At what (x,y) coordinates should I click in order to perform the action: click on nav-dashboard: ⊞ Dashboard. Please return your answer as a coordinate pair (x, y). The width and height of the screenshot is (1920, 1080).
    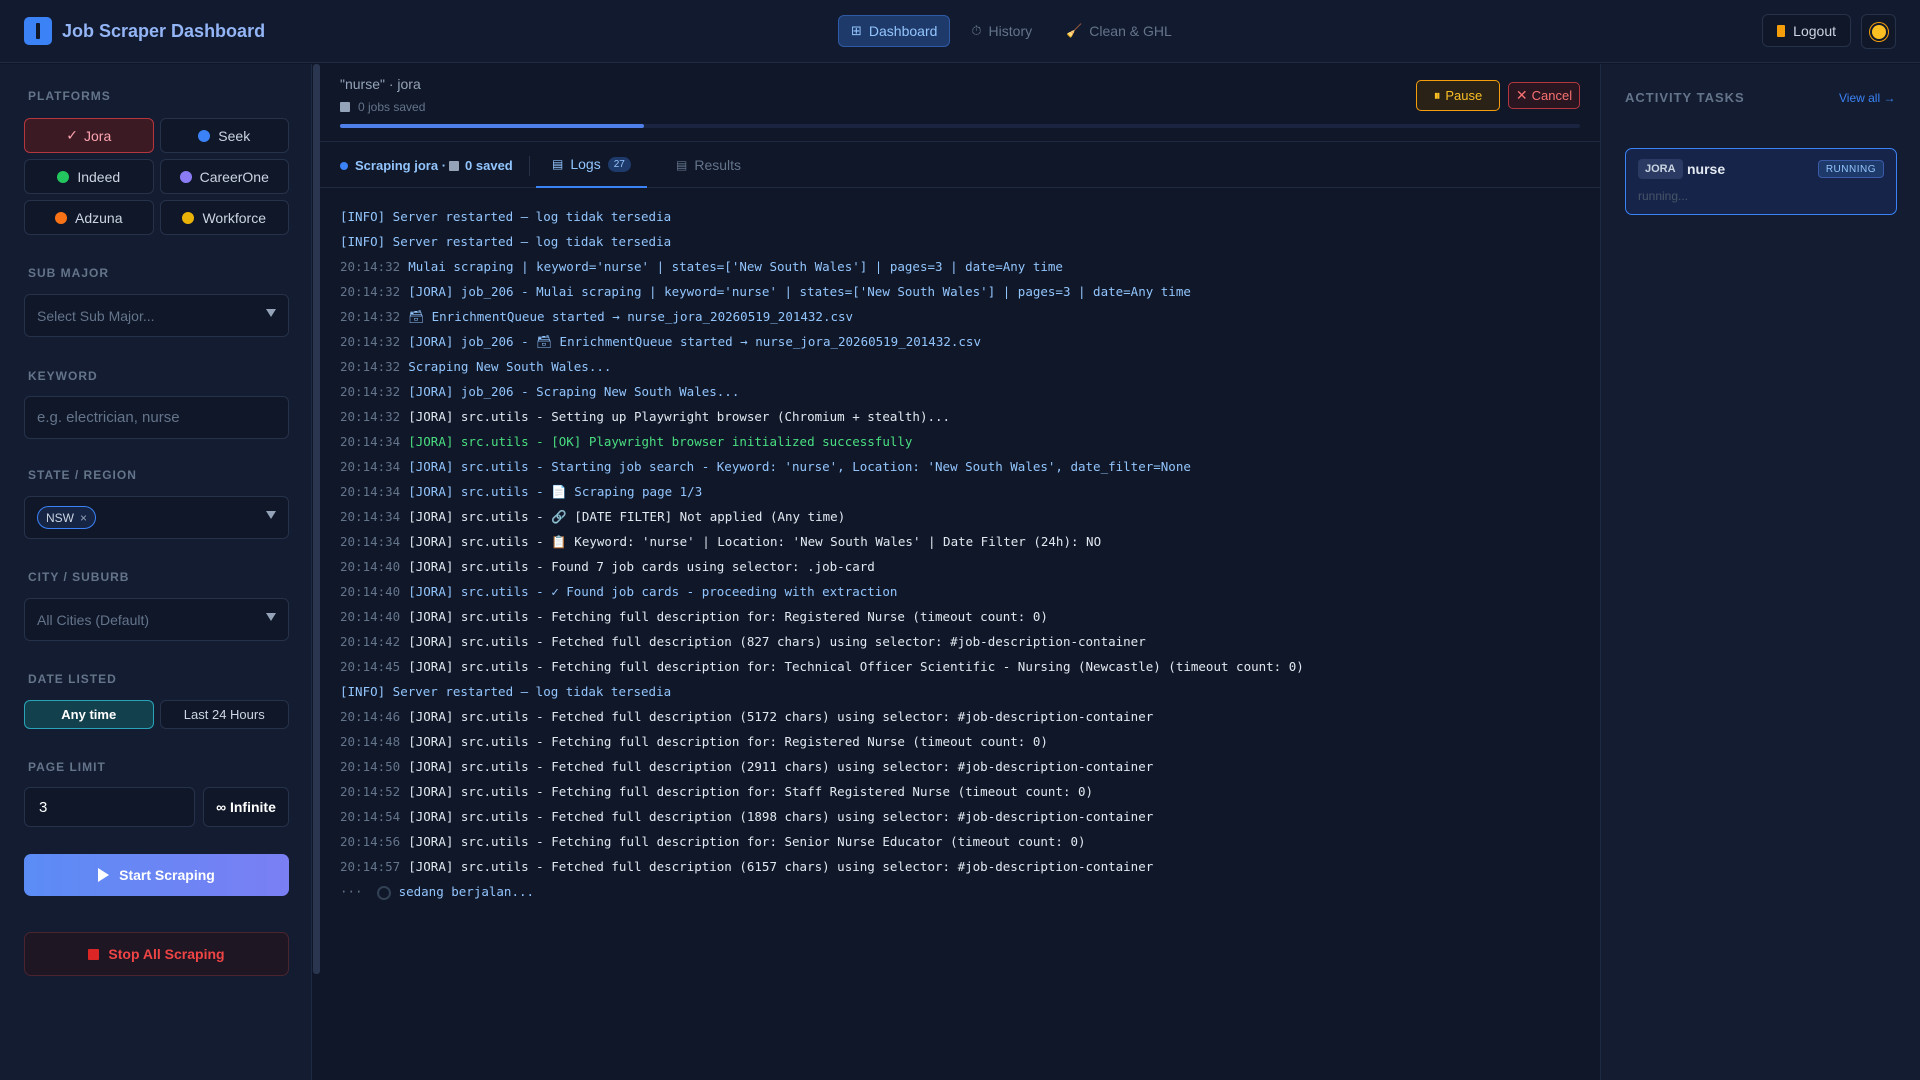
    Looking at the image, I should click on (894, 31).